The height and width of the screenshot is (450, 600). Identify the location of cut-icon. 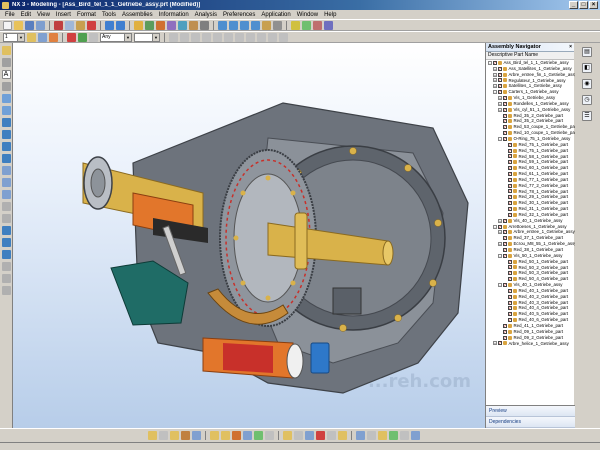
(58, 25).